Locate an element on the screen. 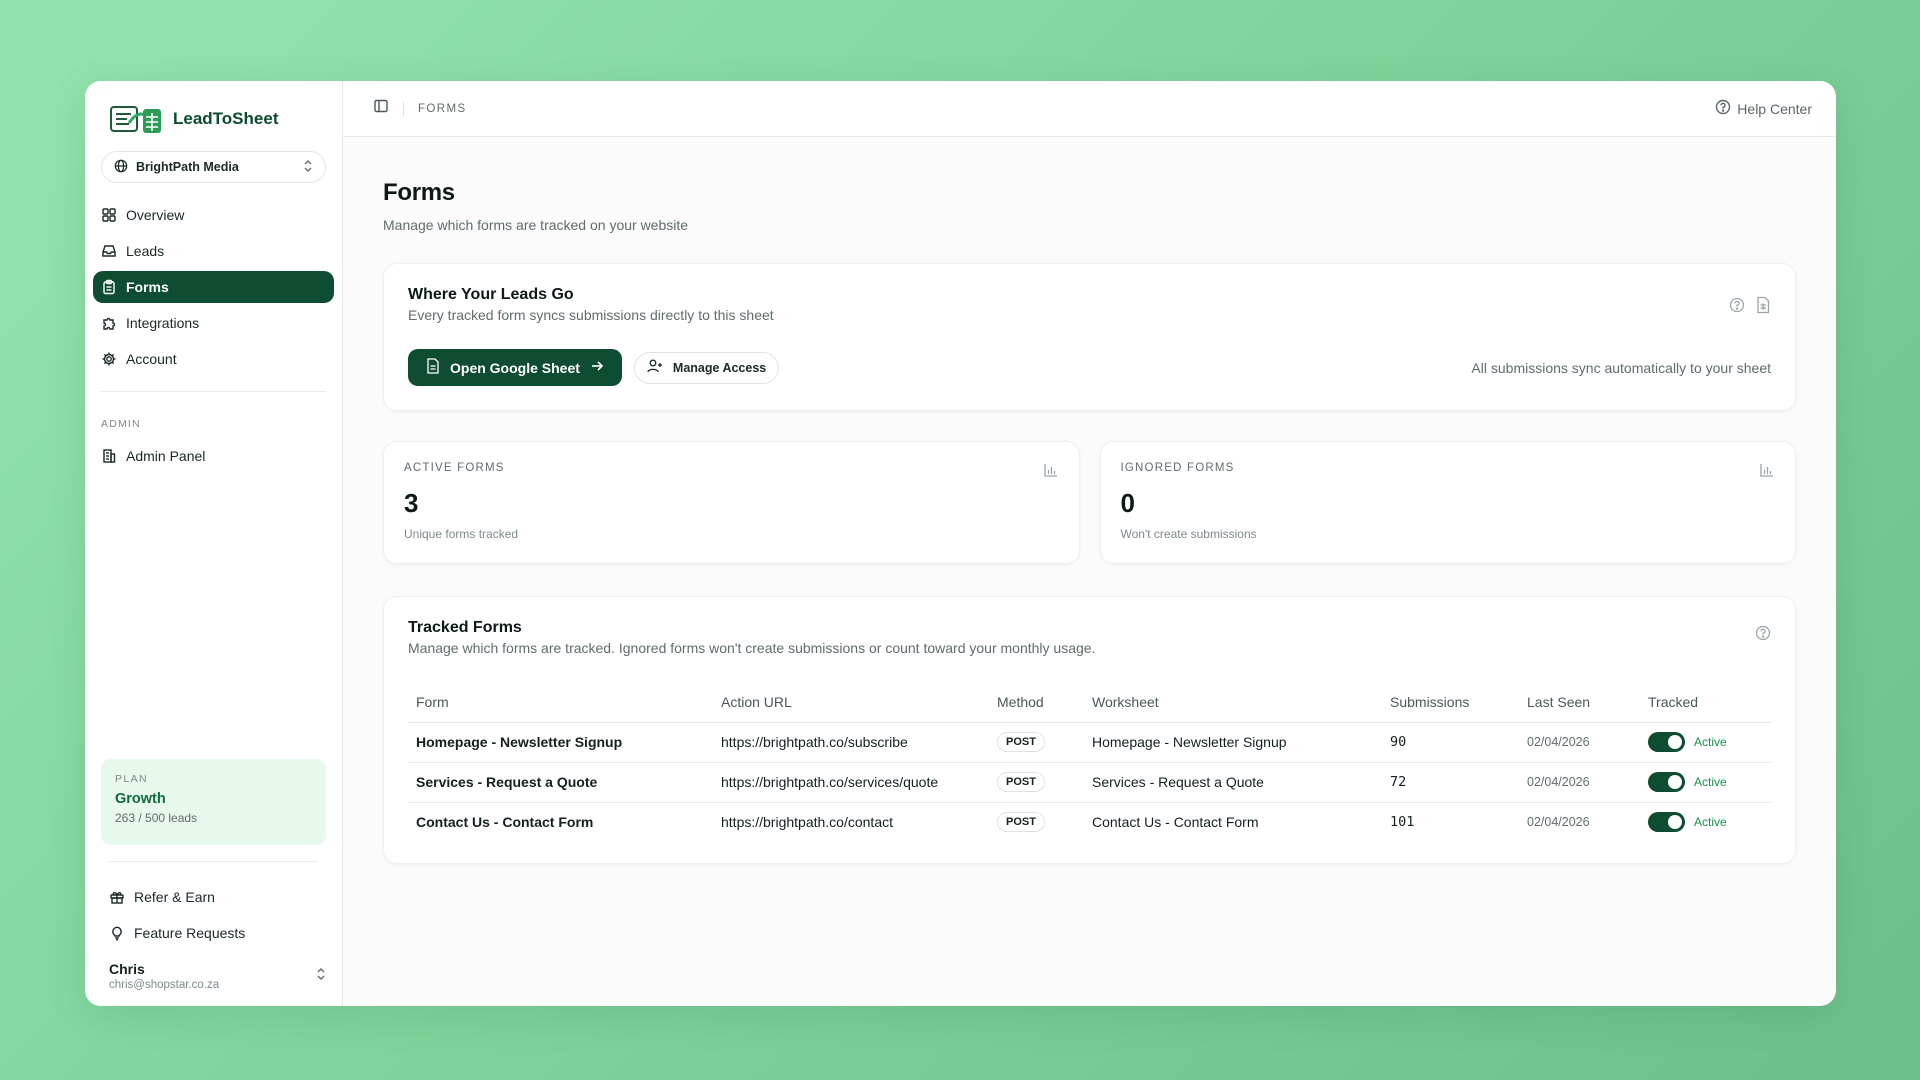 Image resolution: width=1920 pixels, height=1080 pixels. sidebar-item-leads: Leads is located at coordinates (213, 251).